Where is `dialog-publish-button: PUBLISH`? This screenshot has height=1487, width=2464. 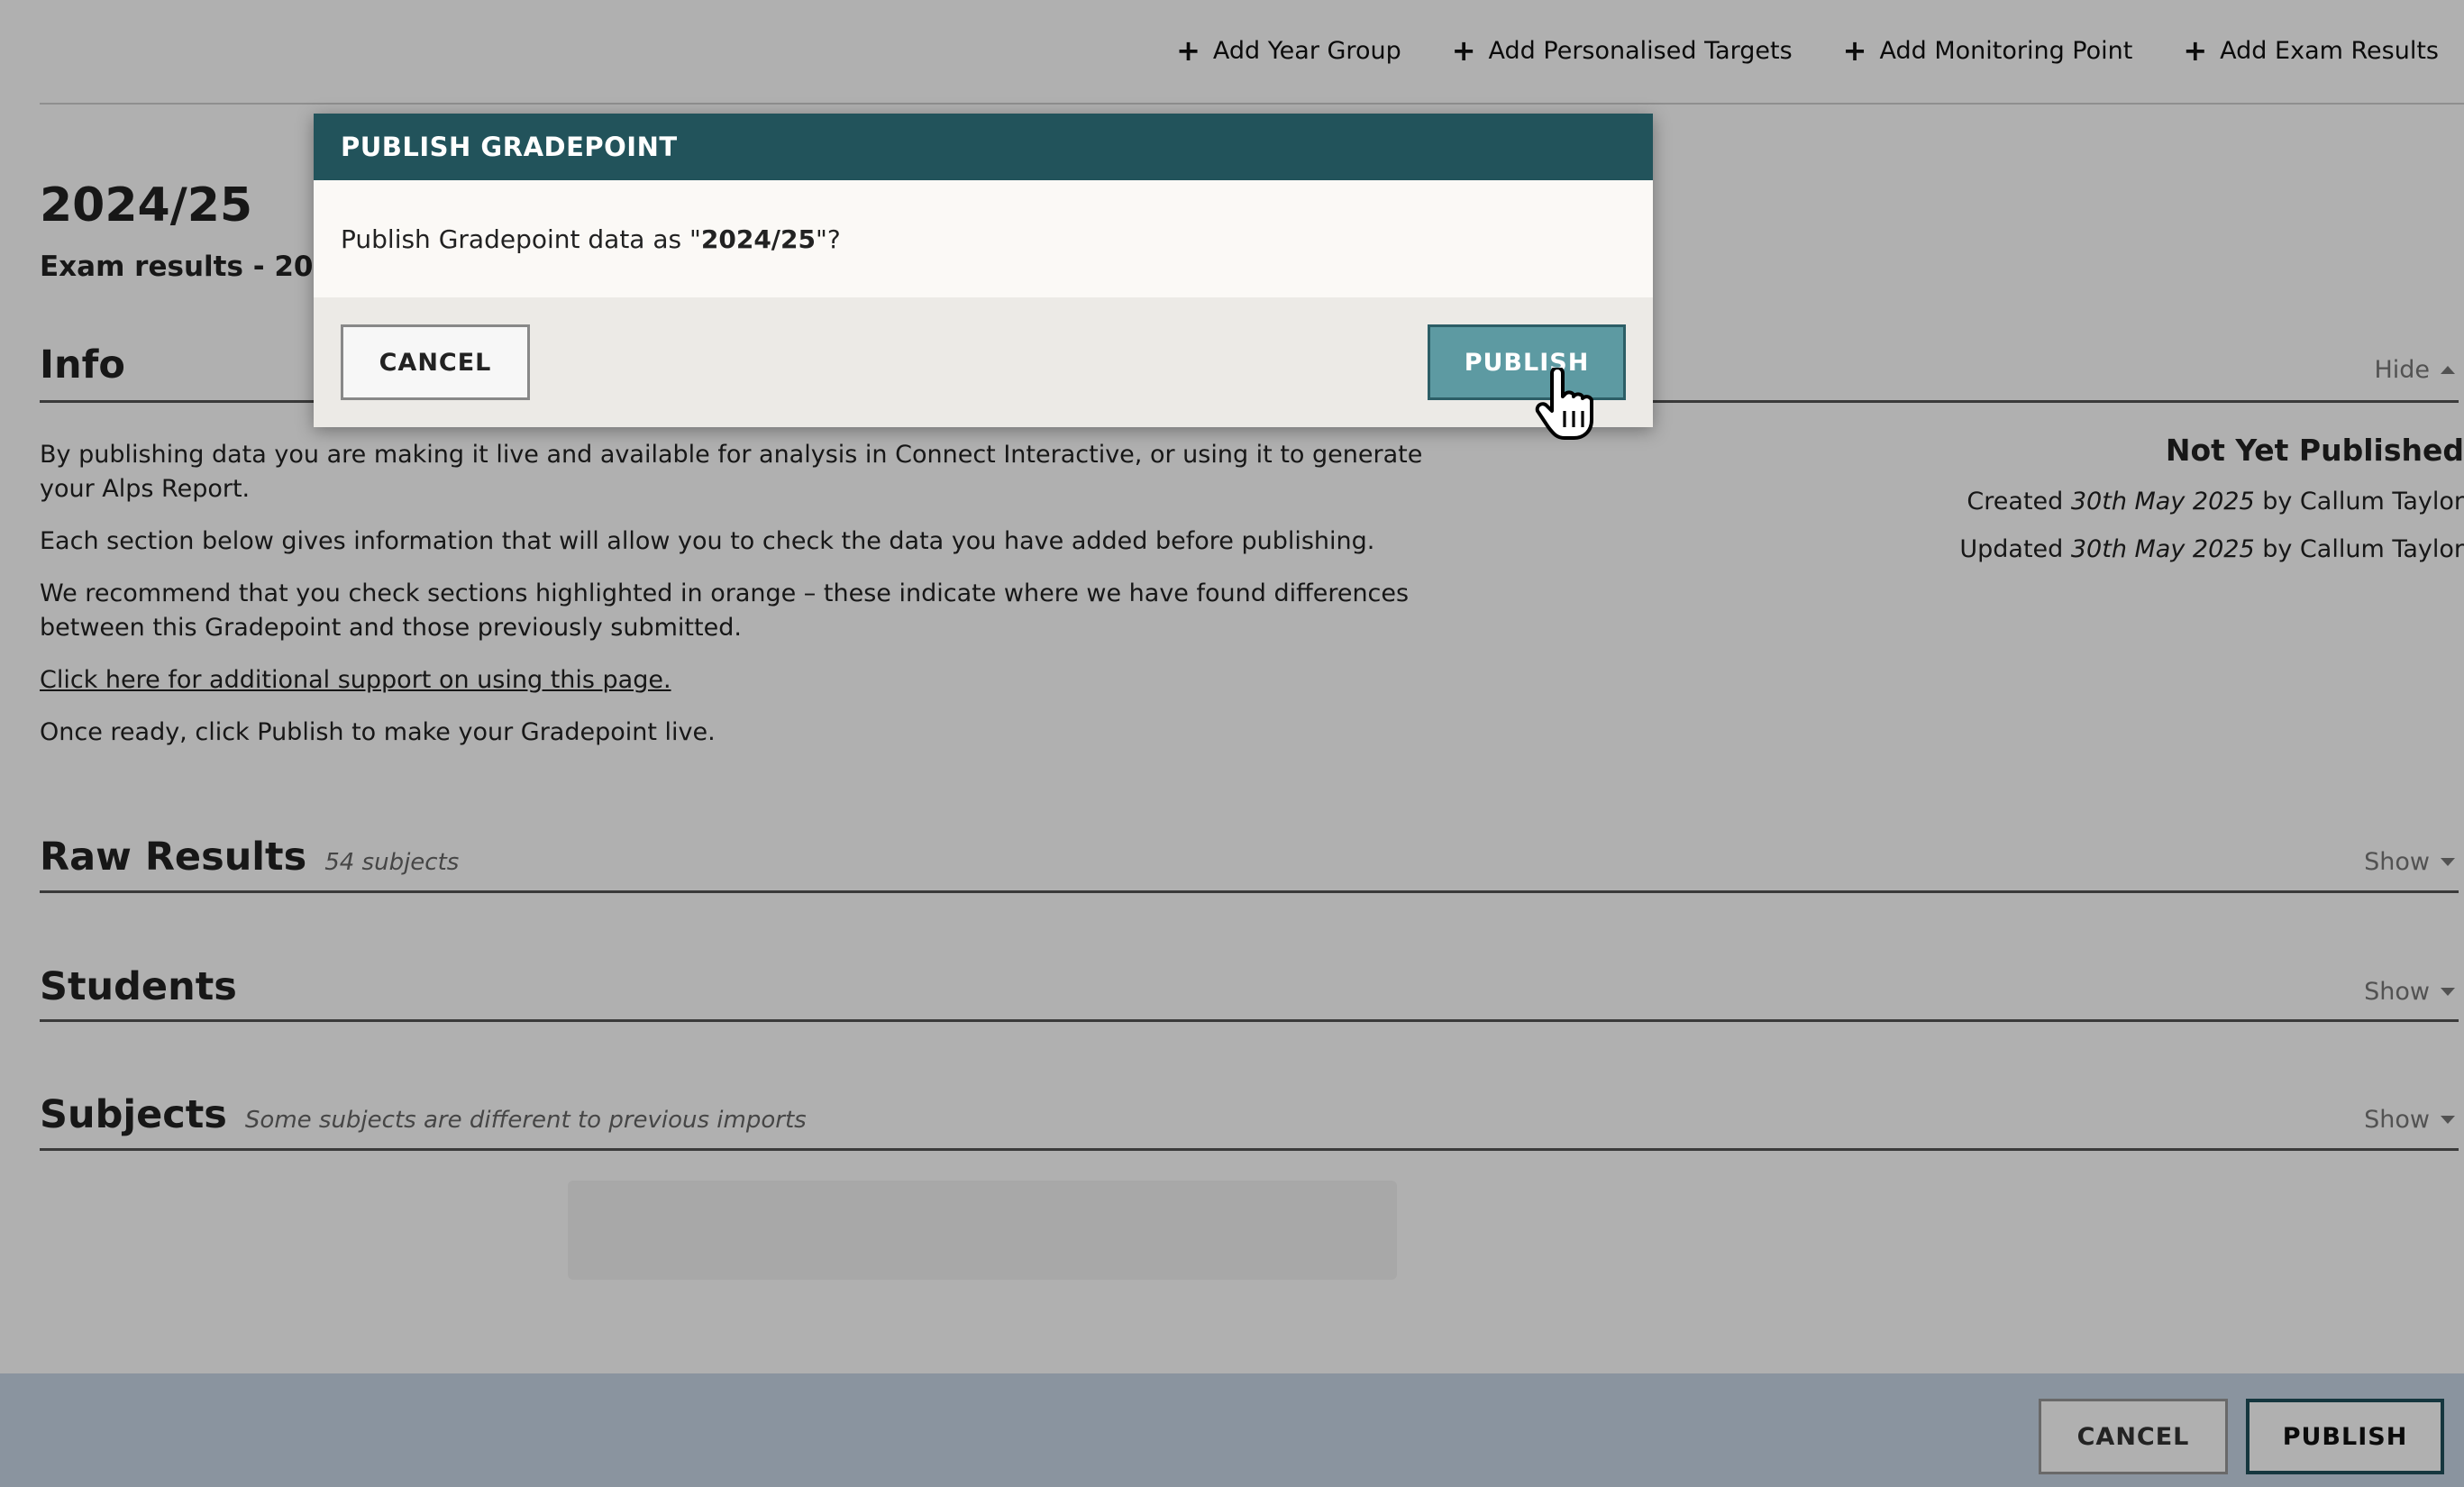
dialog-publish-button: PUBLISH is located at coordinates (1527, 362).